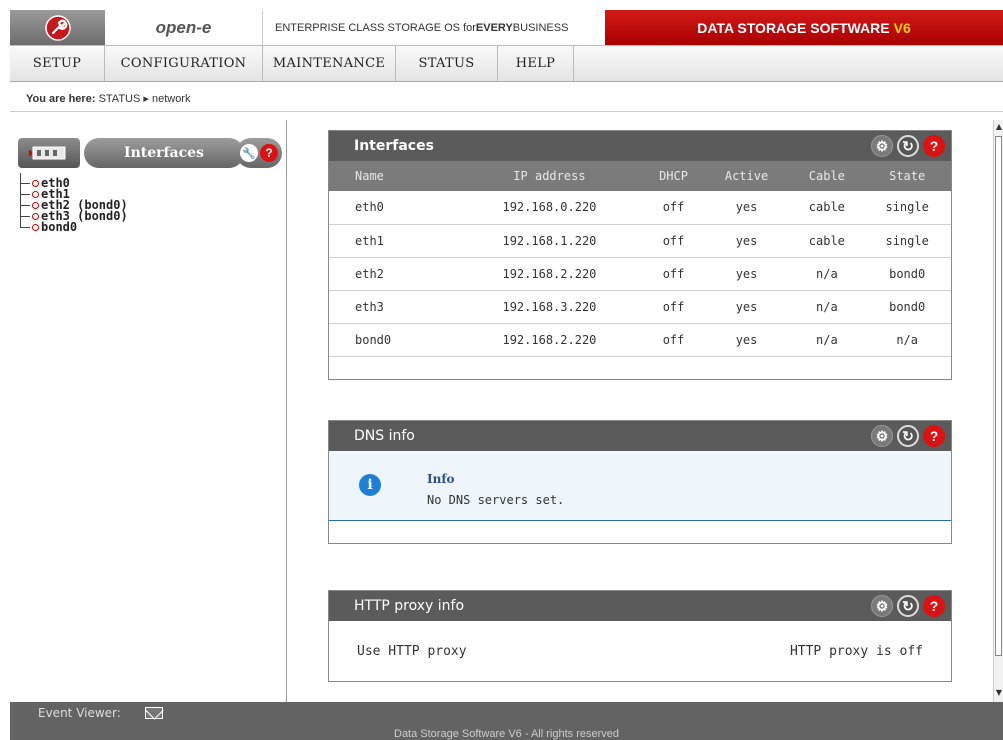 Image resolution: width=1003 pixels, height=740 pixels. What do you see at coordinates (856, 651) in the screenshot?
I see `proxy-value: HTTP proxy is off` at bounding box center [856, 651].